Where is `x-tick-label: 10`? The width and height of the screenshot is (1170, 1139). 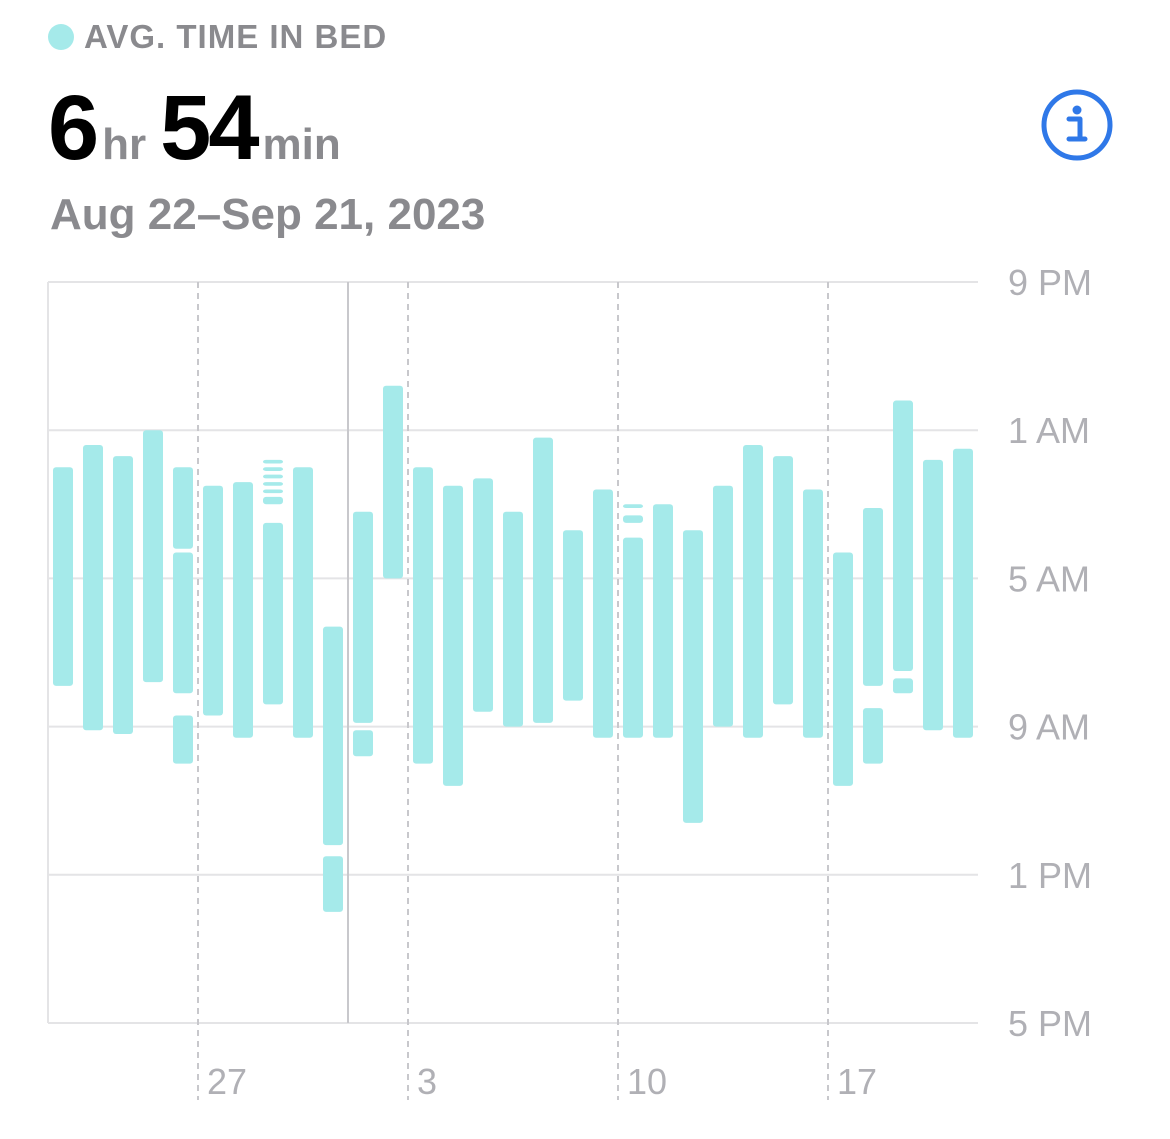
x-tick-label: 10 is located at coordinates (647, 1081).